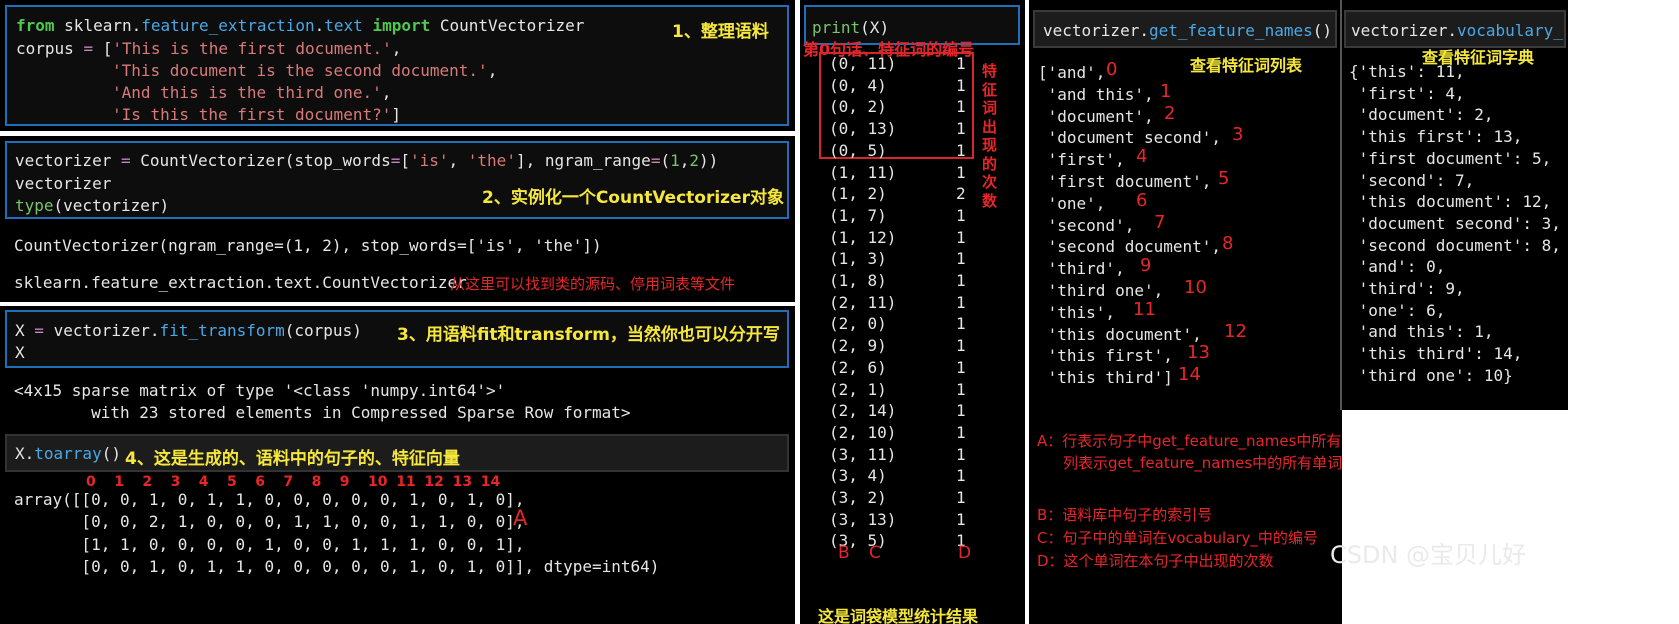  What do you see at coordinates (92, 205) in the screenshot?
I see `code-line-type: type(vectorizer)` at bounding box center [92, 205].